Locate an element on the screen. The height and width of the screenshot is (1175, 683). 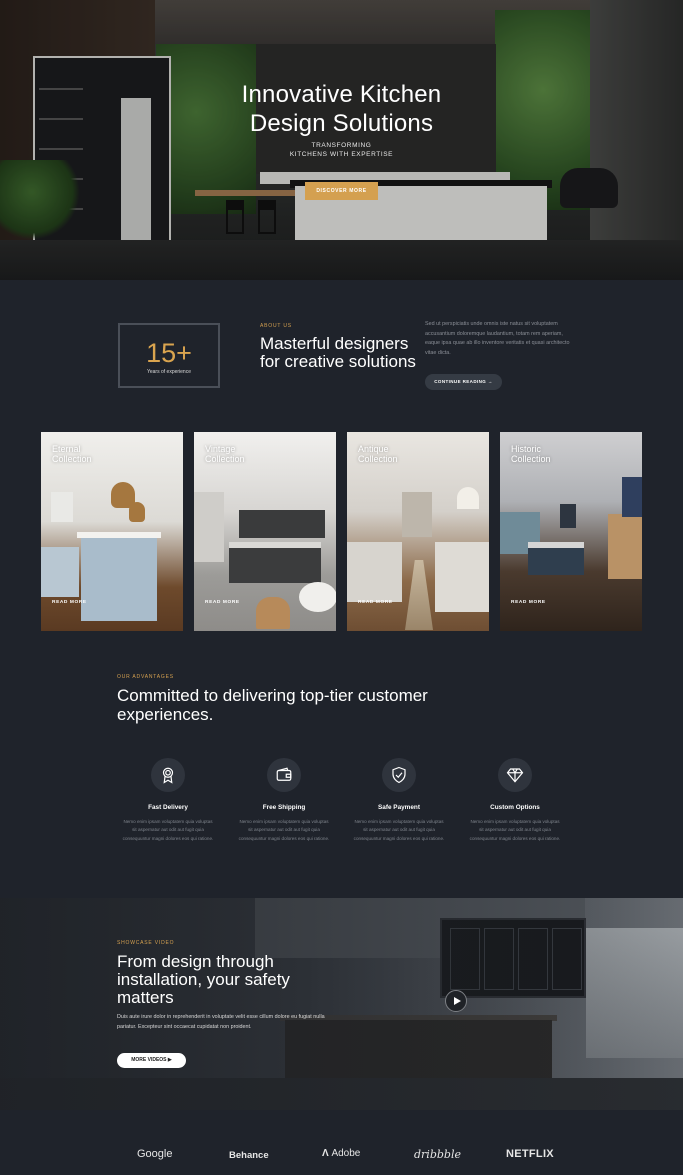
experience-box: 15+ Years of experience is located at coordinates (169, 355).